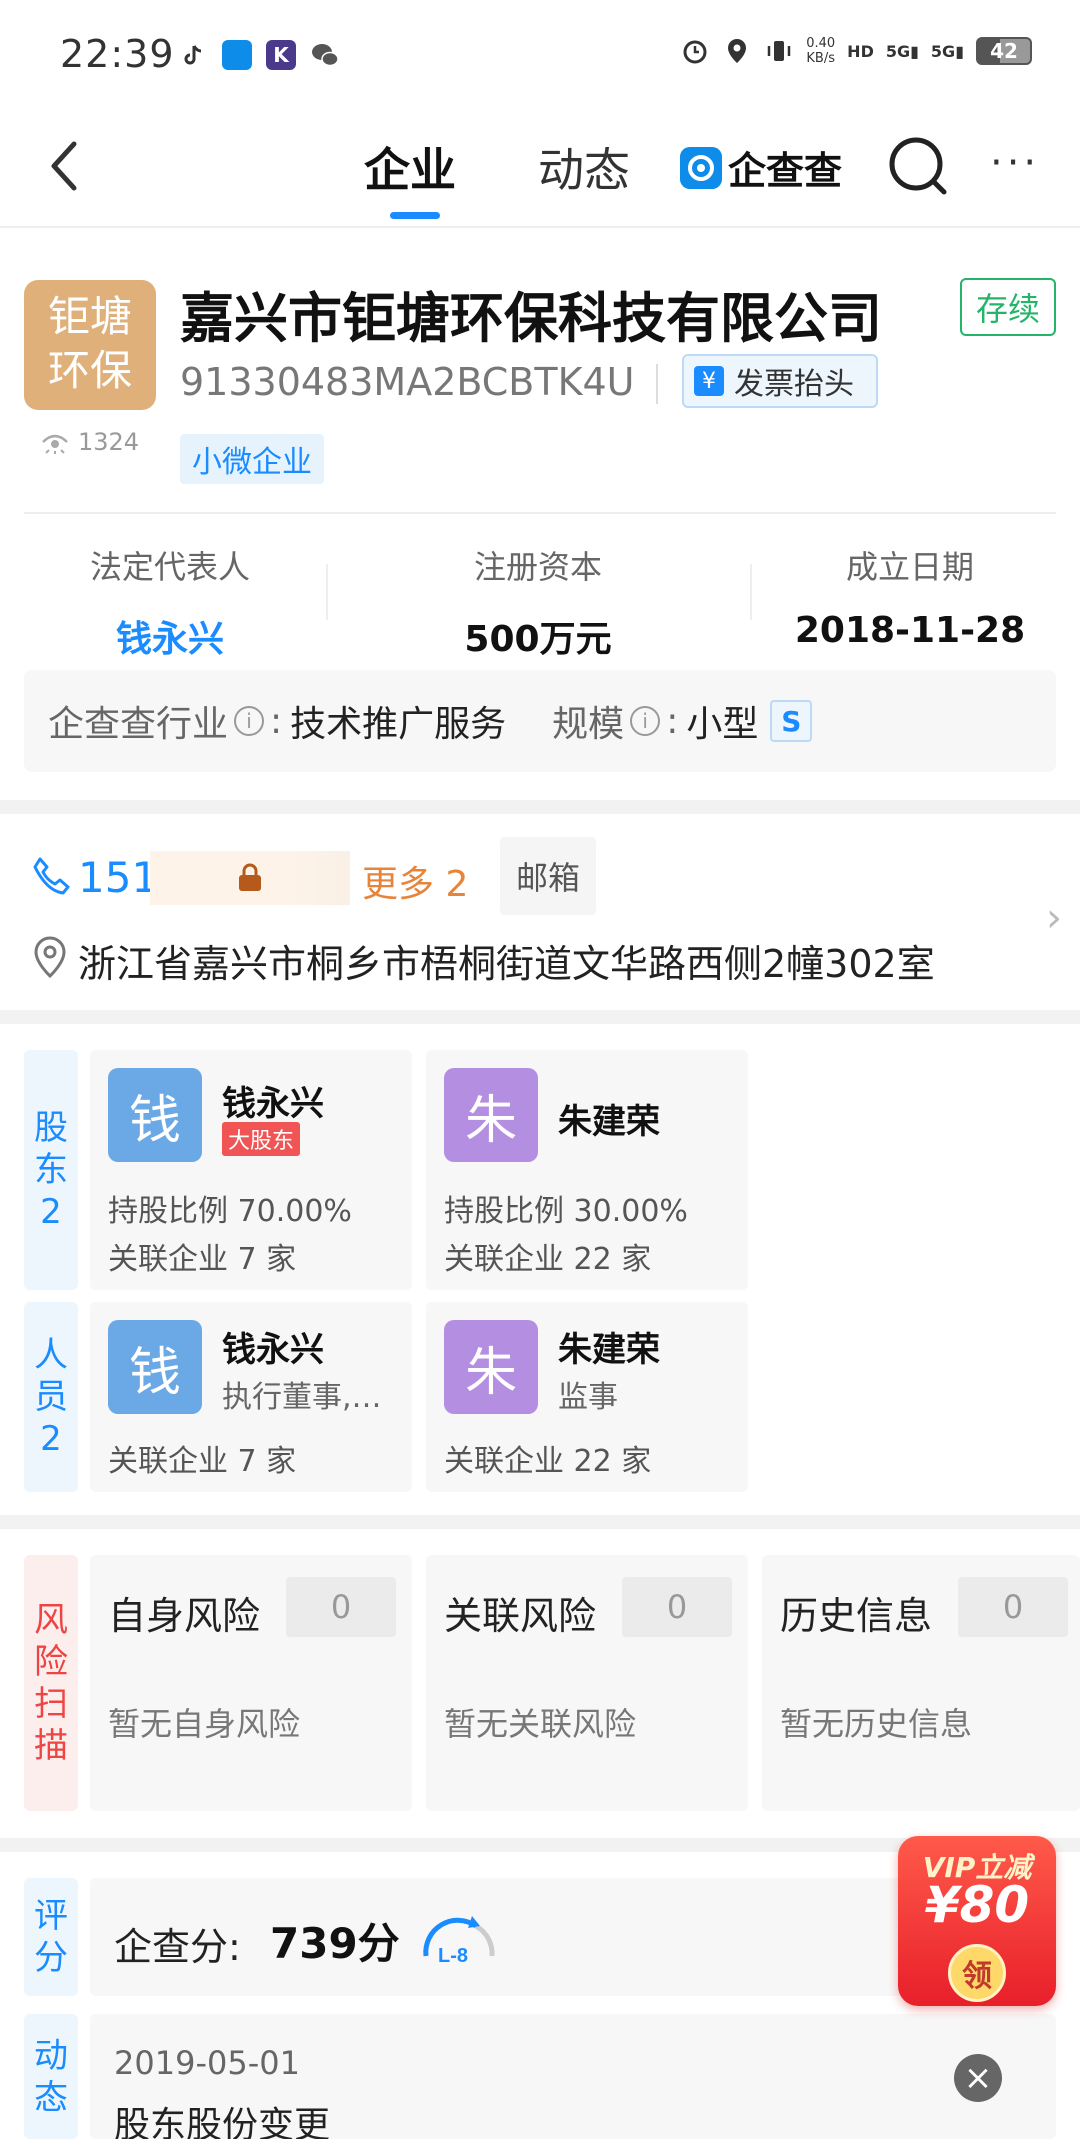 Image resolution: width=1080 pixels, height=2139 pixels. Describe the element at coordinates (520, 1616) in the screenshot. I see `risk-title: 关联风险` at that location.